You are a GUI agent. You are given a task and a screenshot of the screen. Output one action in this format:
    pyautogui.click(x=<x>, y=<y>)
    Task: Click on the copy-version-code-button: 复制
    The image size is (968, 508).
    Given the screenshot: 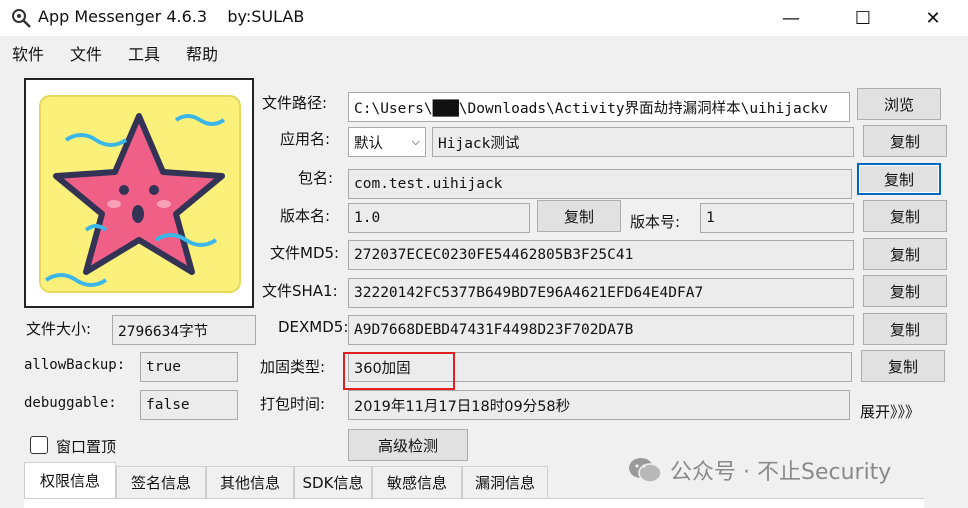 What is the action you would take?
    pyautogui.click(x=905, y=216)
    